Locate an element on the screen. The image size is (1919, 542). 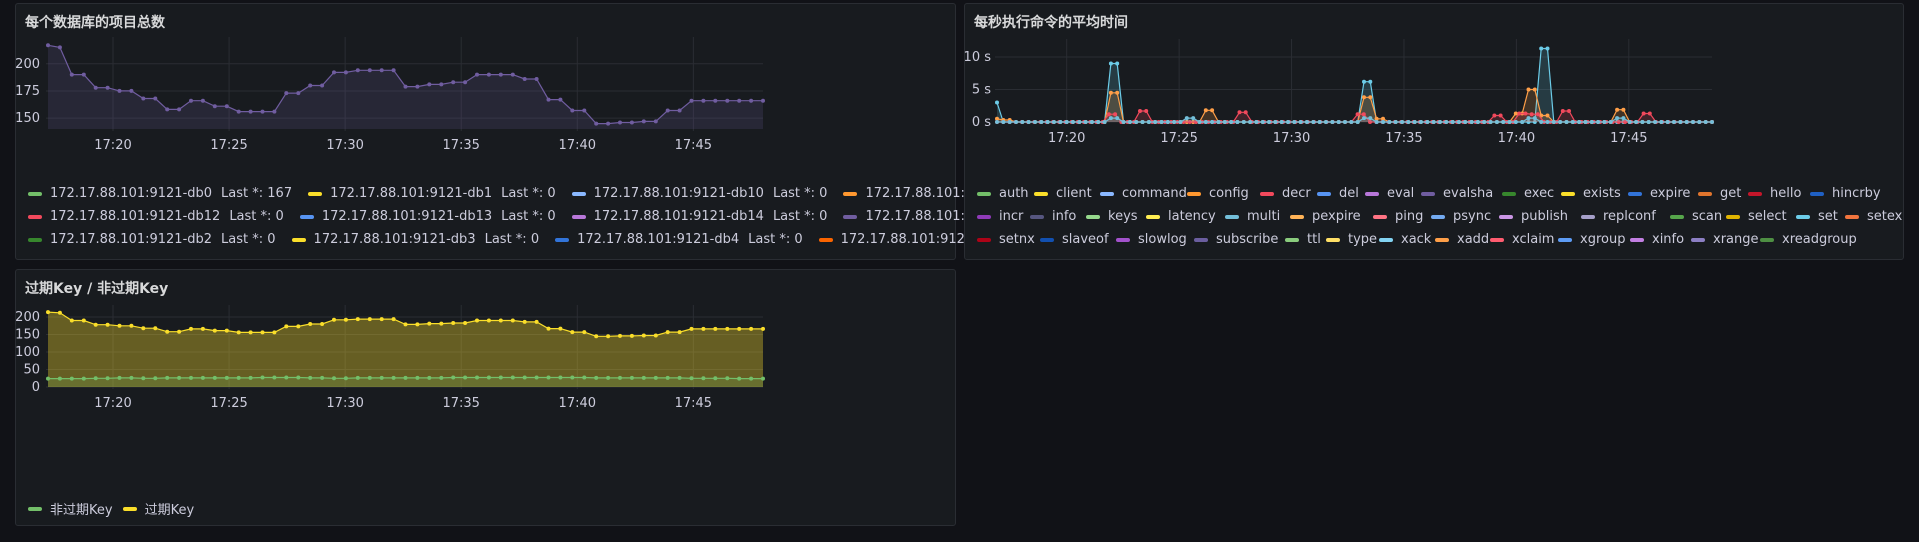
legend-item: 172.17.88.101:9121-db10 Last *: 0 is located at coordinates (699, 193).